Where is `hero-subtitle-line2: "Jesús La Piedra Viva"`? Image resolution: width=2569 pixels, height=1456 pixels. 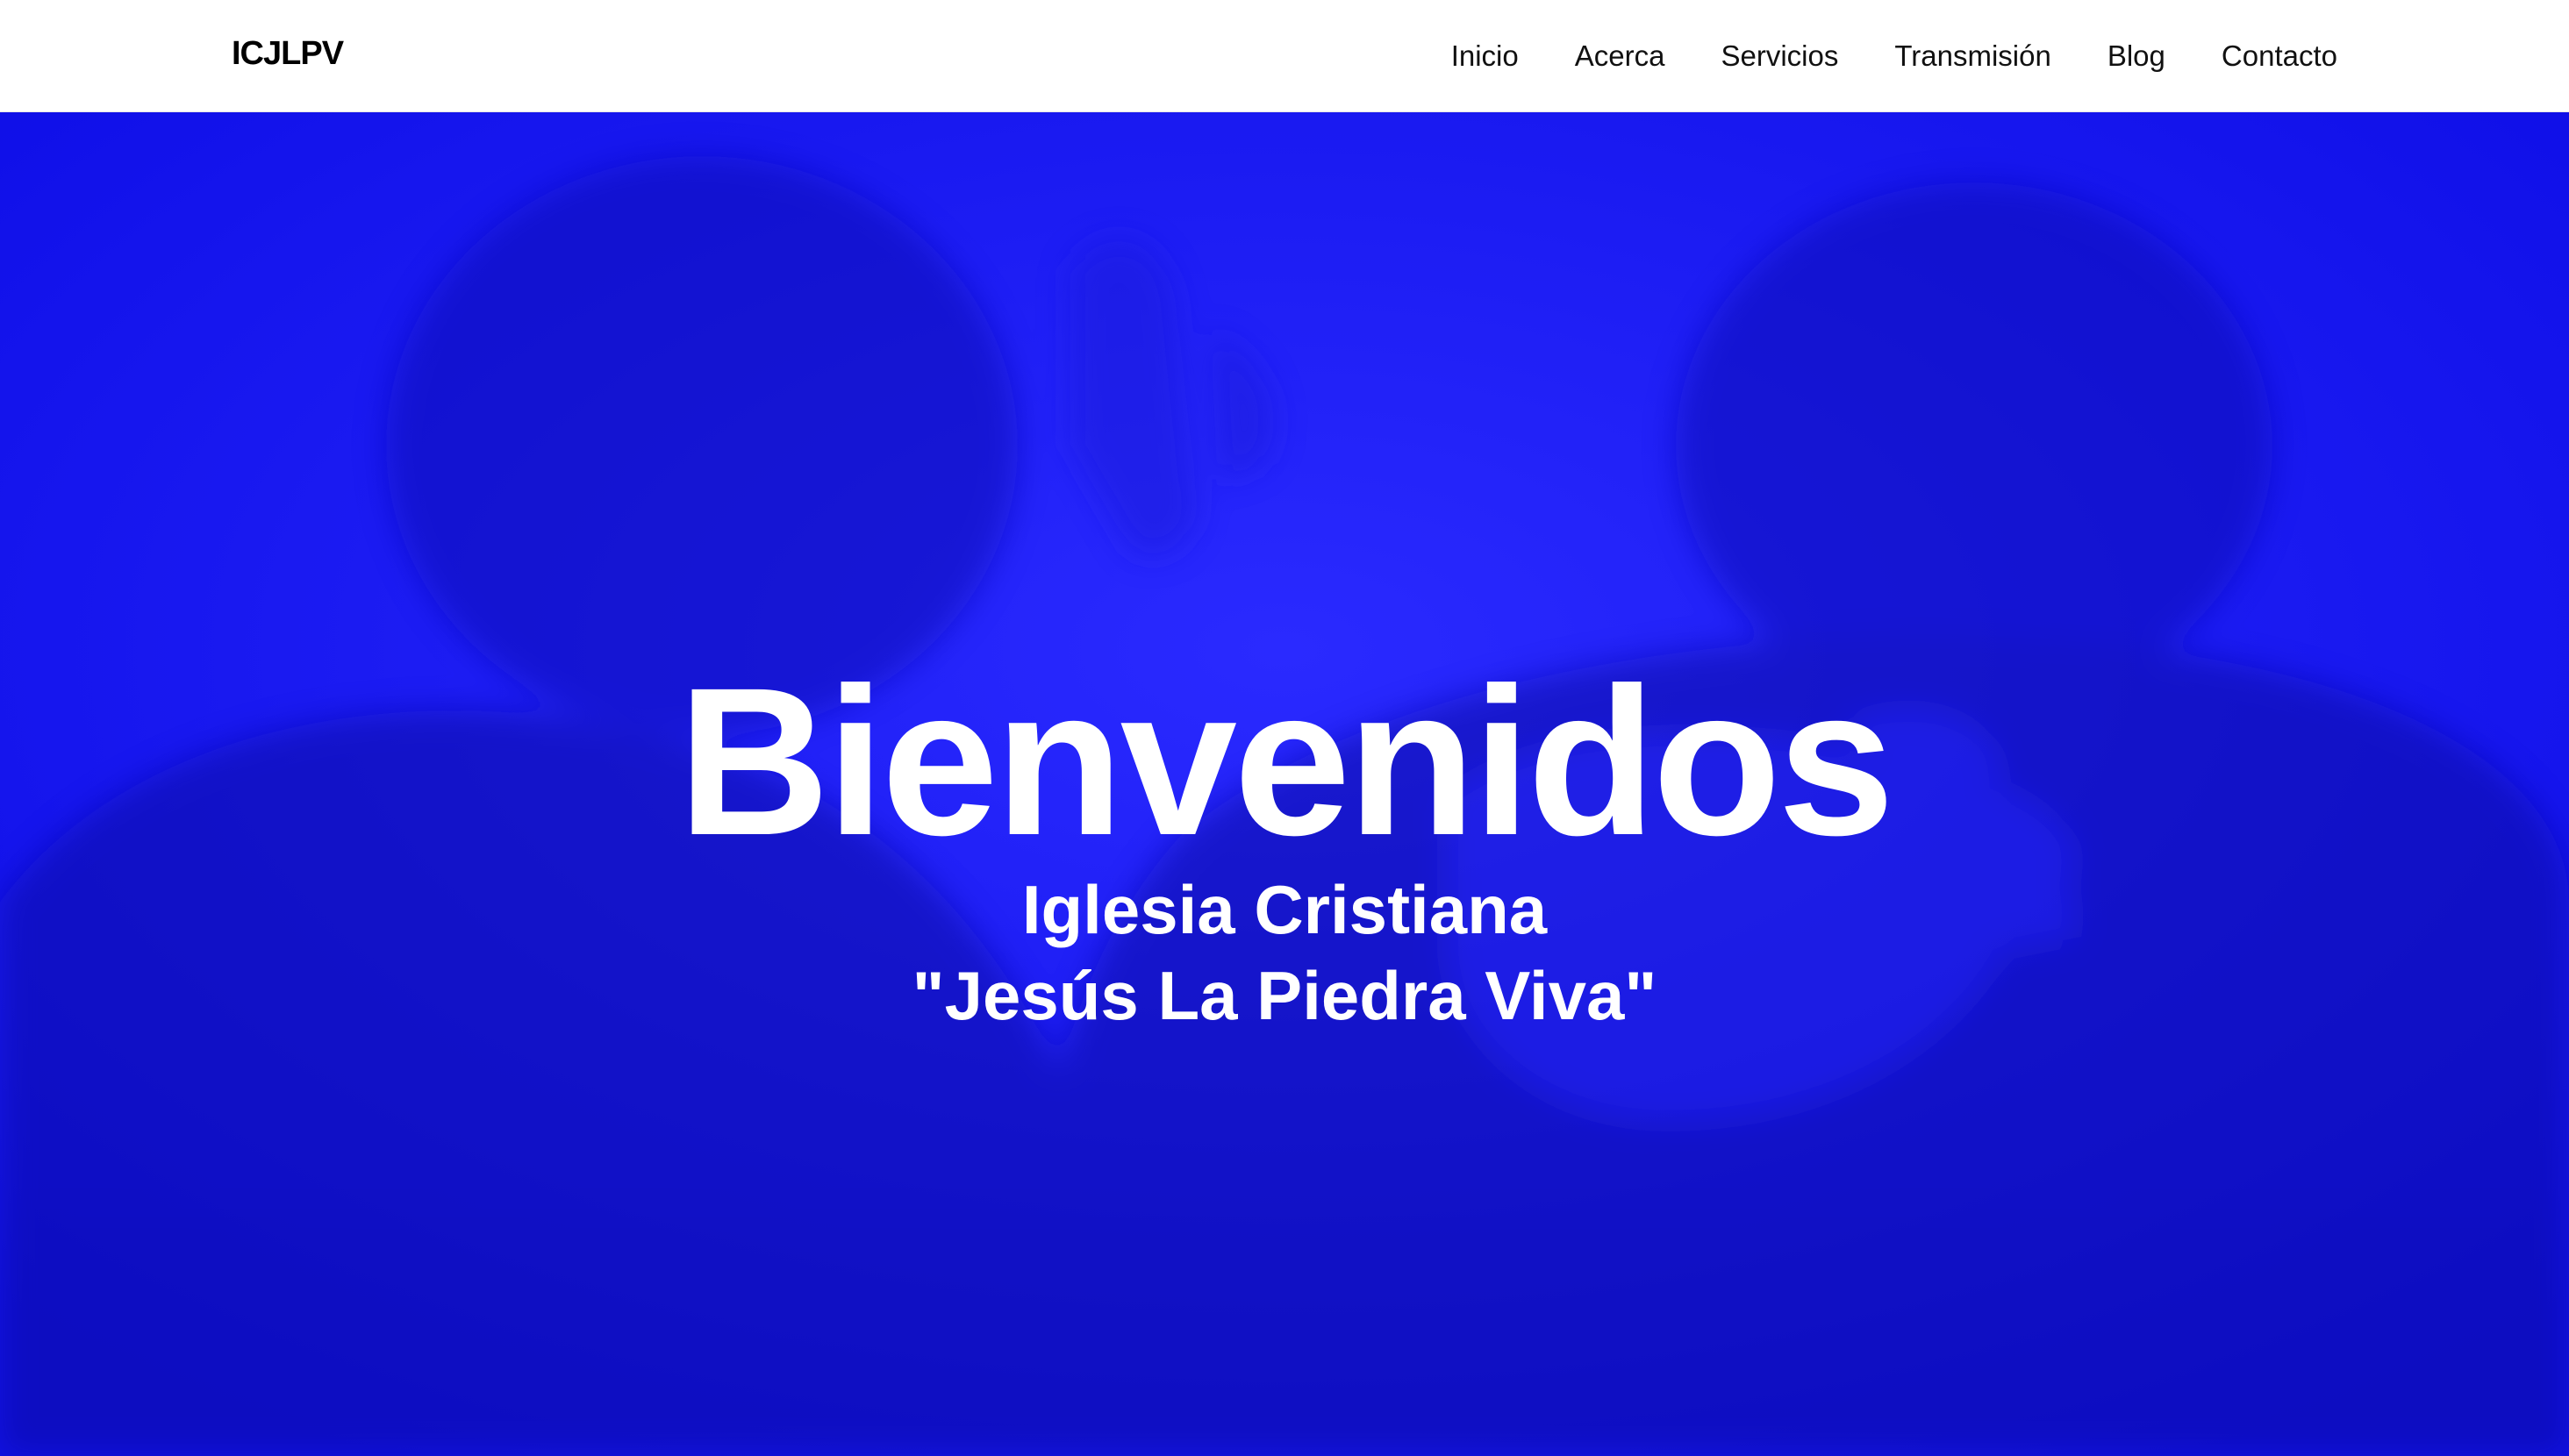
hero-subtitle-line2: "Jesús La Piedra Viva" is located at coordinates (1284, 995).